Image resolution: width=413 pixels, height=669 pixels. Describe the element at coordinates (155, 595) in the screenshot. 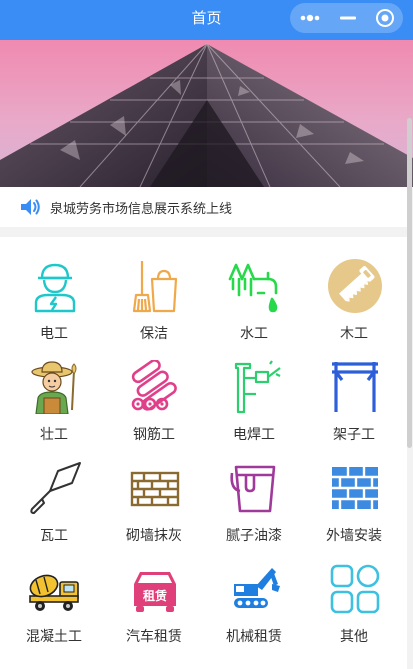

I see `rental-badge-text: 租赁` at that location.